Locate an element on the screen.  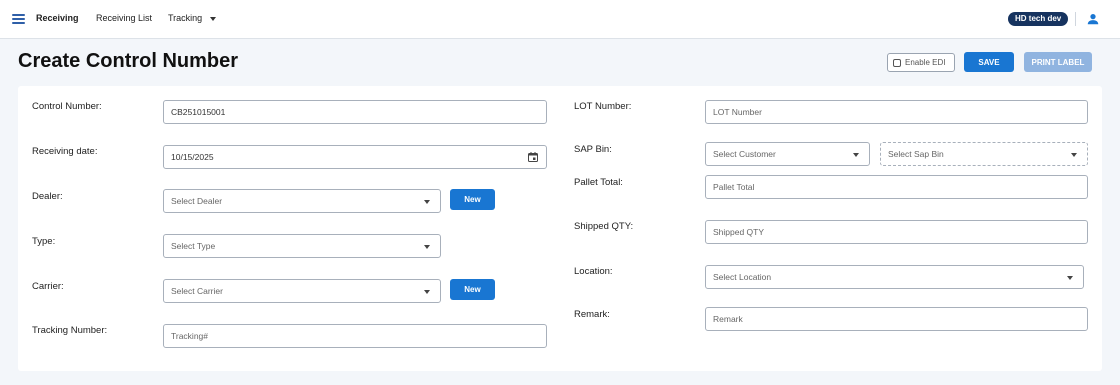
enable-edi-checkbox: Enable EDI is located at coordinates (921, 62).